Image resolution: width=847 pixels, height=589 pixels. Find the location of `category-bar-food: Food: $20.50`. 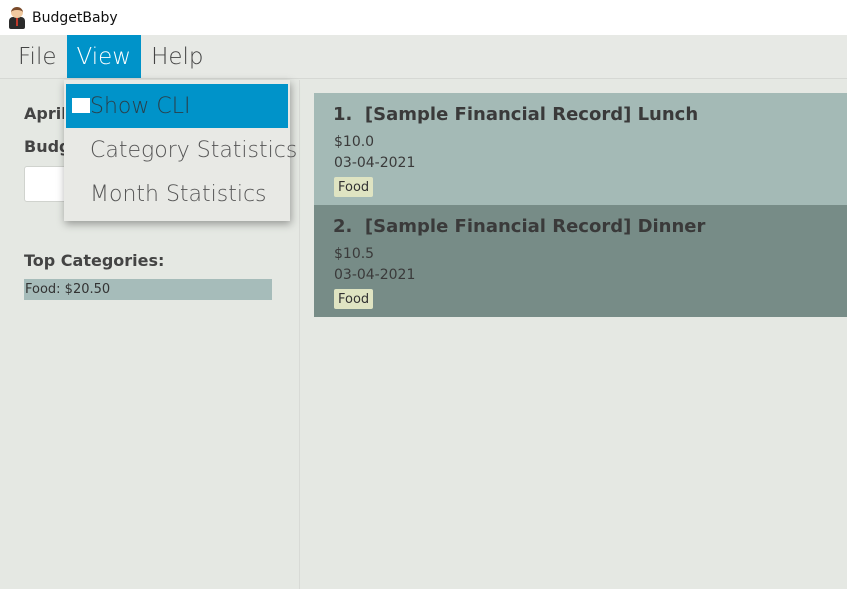

category-bar-food: Food: $20.50 is located at coordinates (148, 289).